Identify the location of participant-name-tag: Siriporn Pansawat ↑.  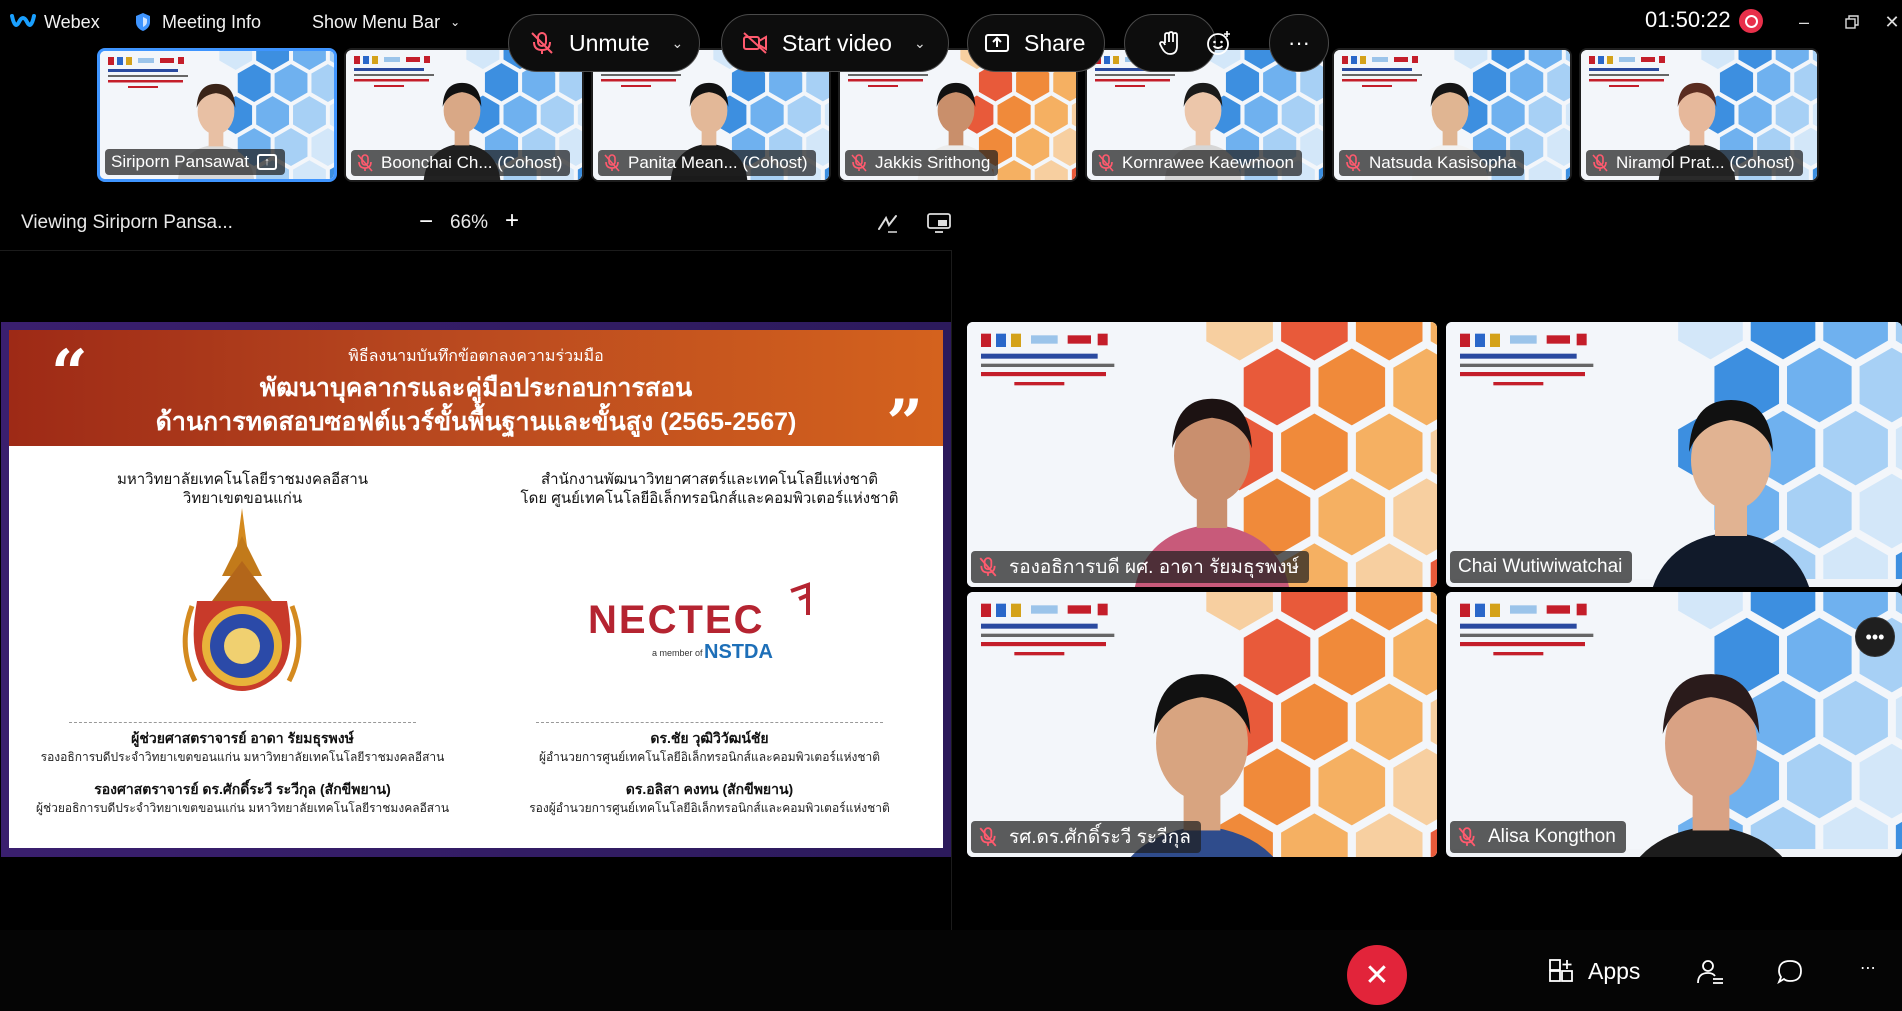
(195, 162).